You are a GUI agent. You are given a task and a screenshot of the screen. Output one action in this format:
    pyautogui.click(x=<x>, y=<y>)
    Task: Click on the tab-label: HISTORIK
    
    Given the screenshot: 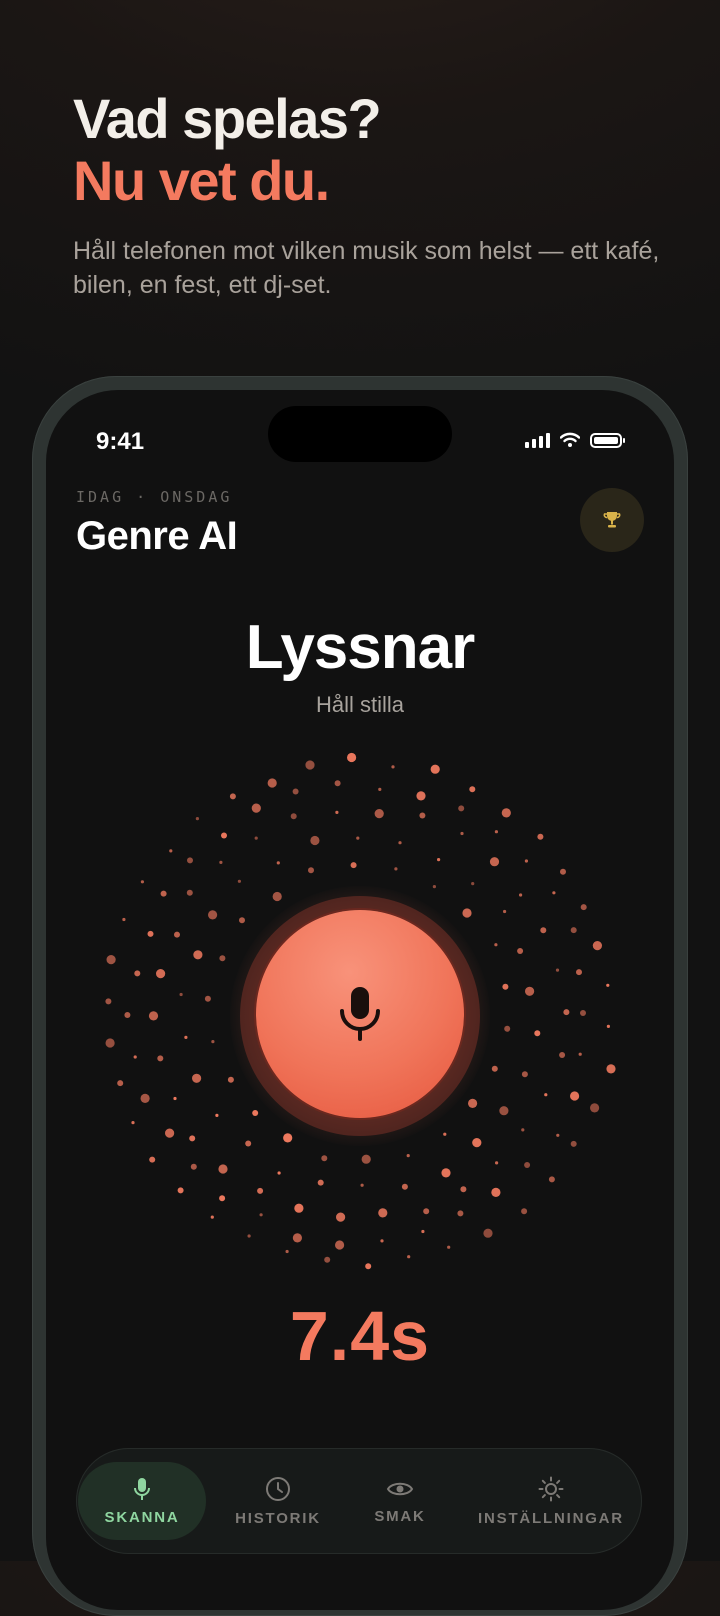 What is the action you would take?
    pyautogui.click(x=278, y=1518)
    